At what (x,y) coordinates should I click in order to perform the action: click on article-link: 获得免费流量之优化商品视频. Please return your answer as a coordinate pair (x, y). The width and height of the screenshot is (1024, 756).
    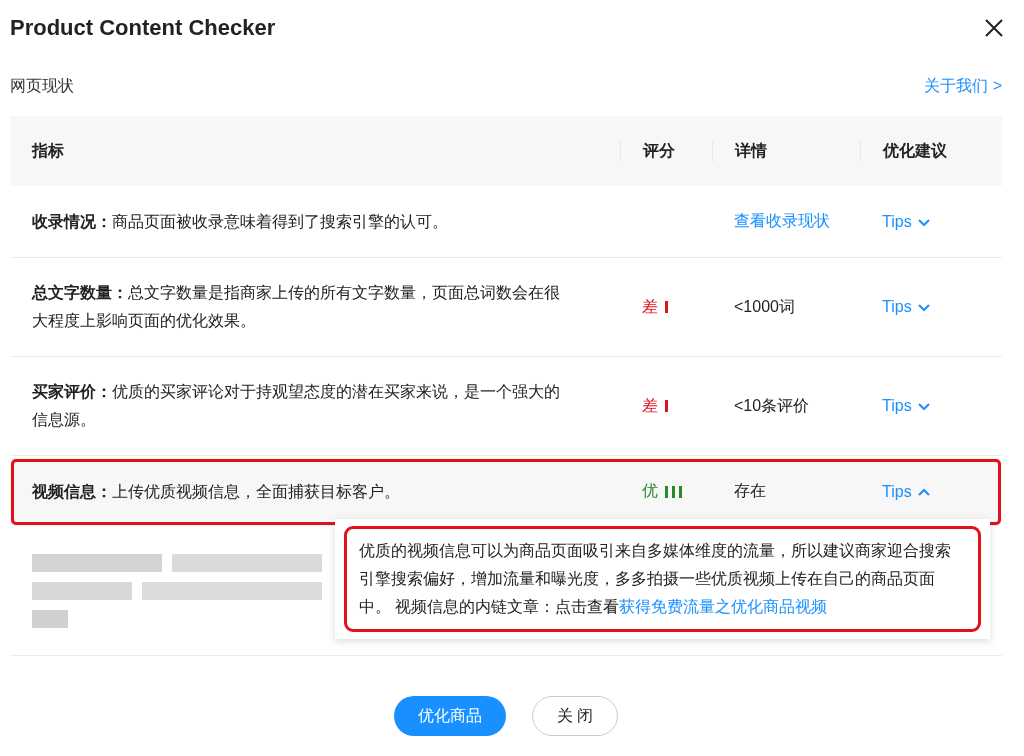
    Looking at the image, I should click on (723, 606).